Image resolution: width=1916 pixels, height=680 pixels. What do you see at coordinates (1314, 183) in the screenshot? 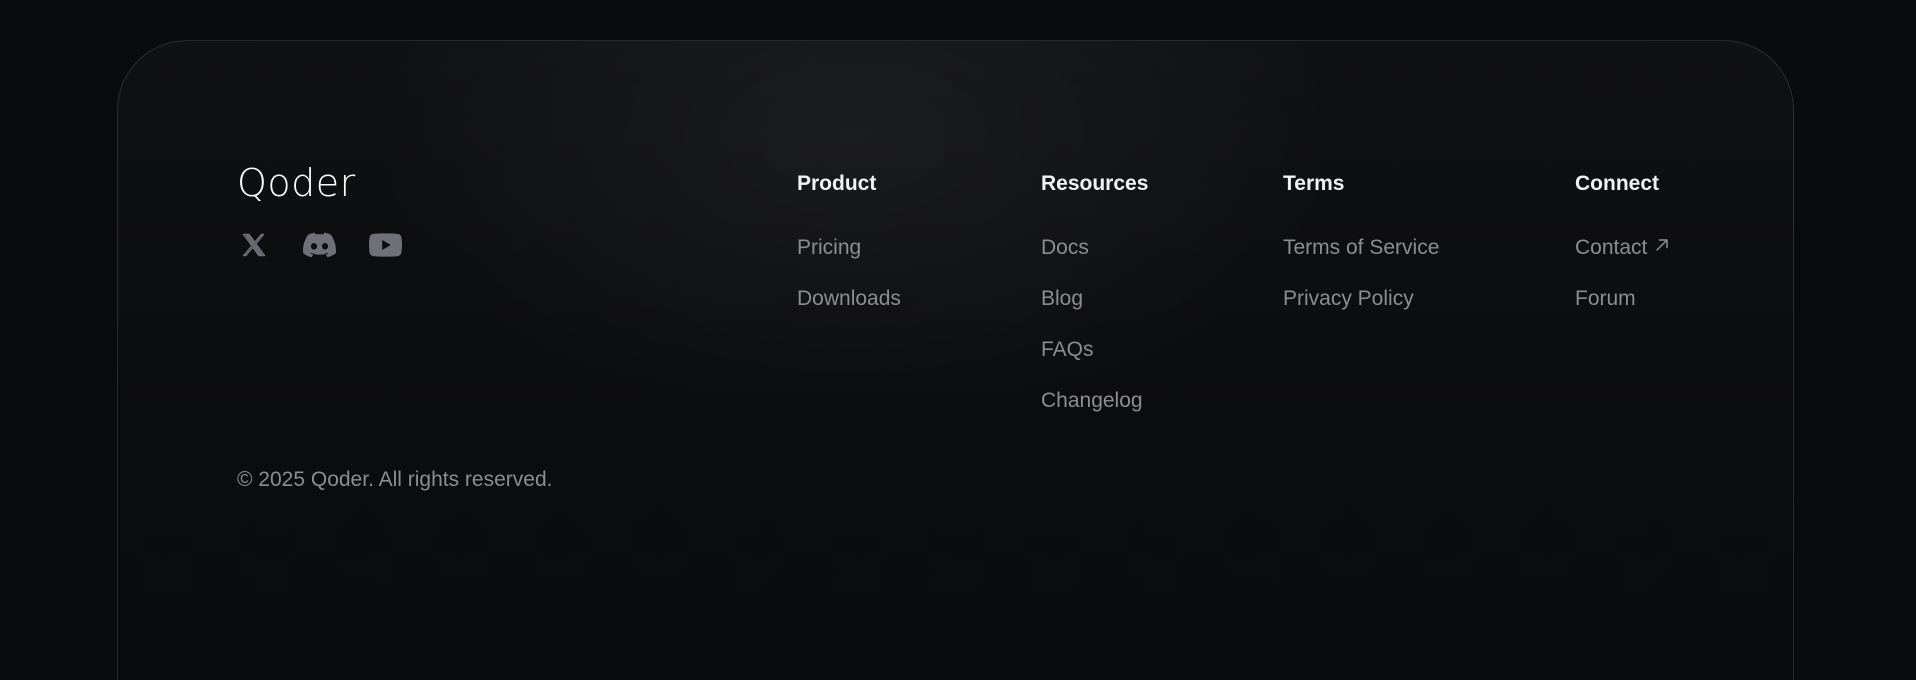
I see `column-title-terms: Terms` at bounding box center [1314, 183].